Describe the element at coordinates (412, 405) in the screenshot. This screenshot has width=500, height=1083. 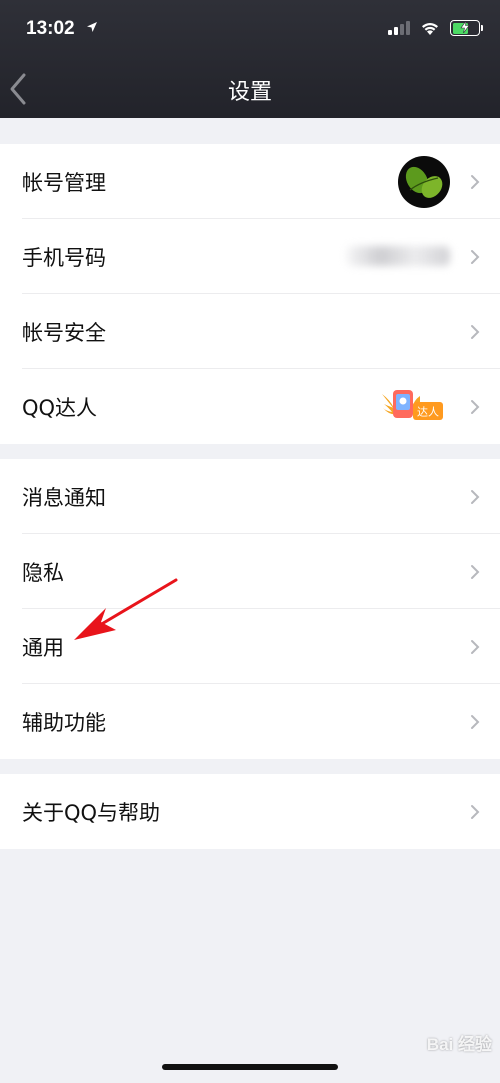
I see `qq-talent-badge-icon: 达人` at that location.